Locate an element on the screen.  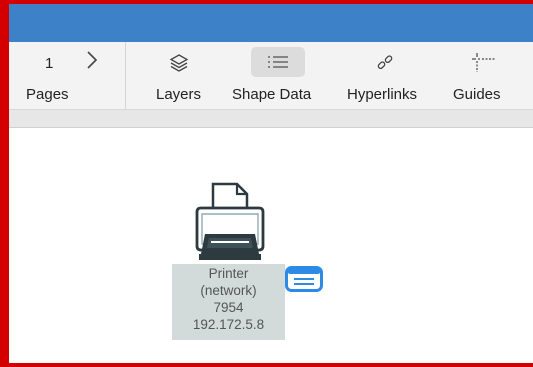
toolbar-bottom-strip is located at coordinates (266, 119).